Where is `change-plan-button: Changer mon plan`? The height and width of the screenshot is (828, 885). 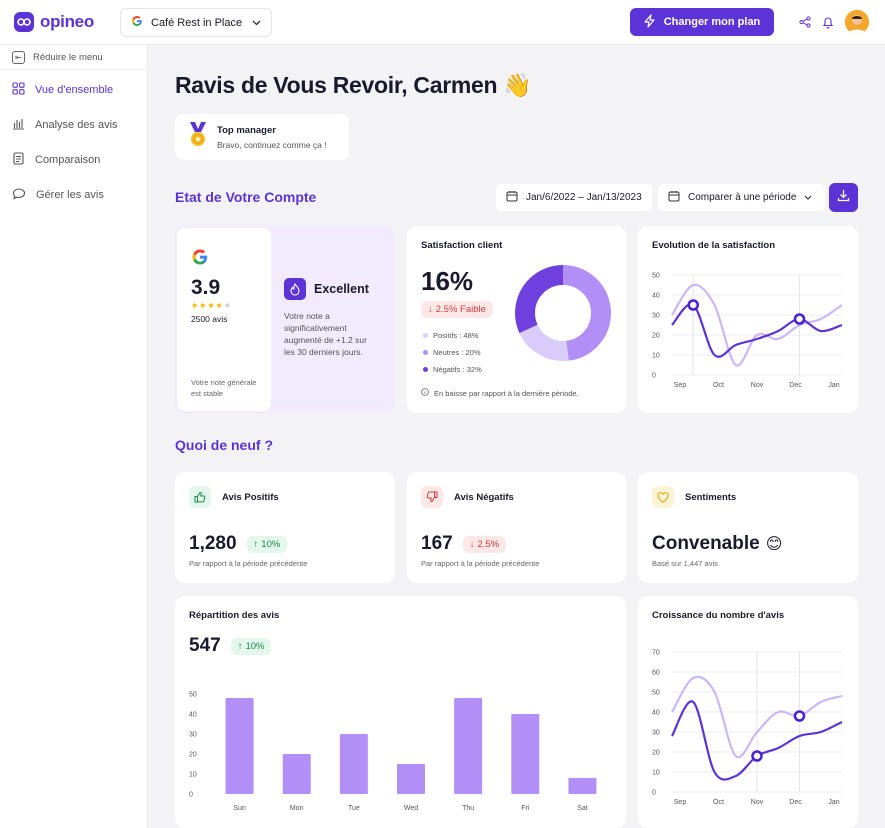
change-plan-button: Changer mon plan is located at coordinates (702, 22).